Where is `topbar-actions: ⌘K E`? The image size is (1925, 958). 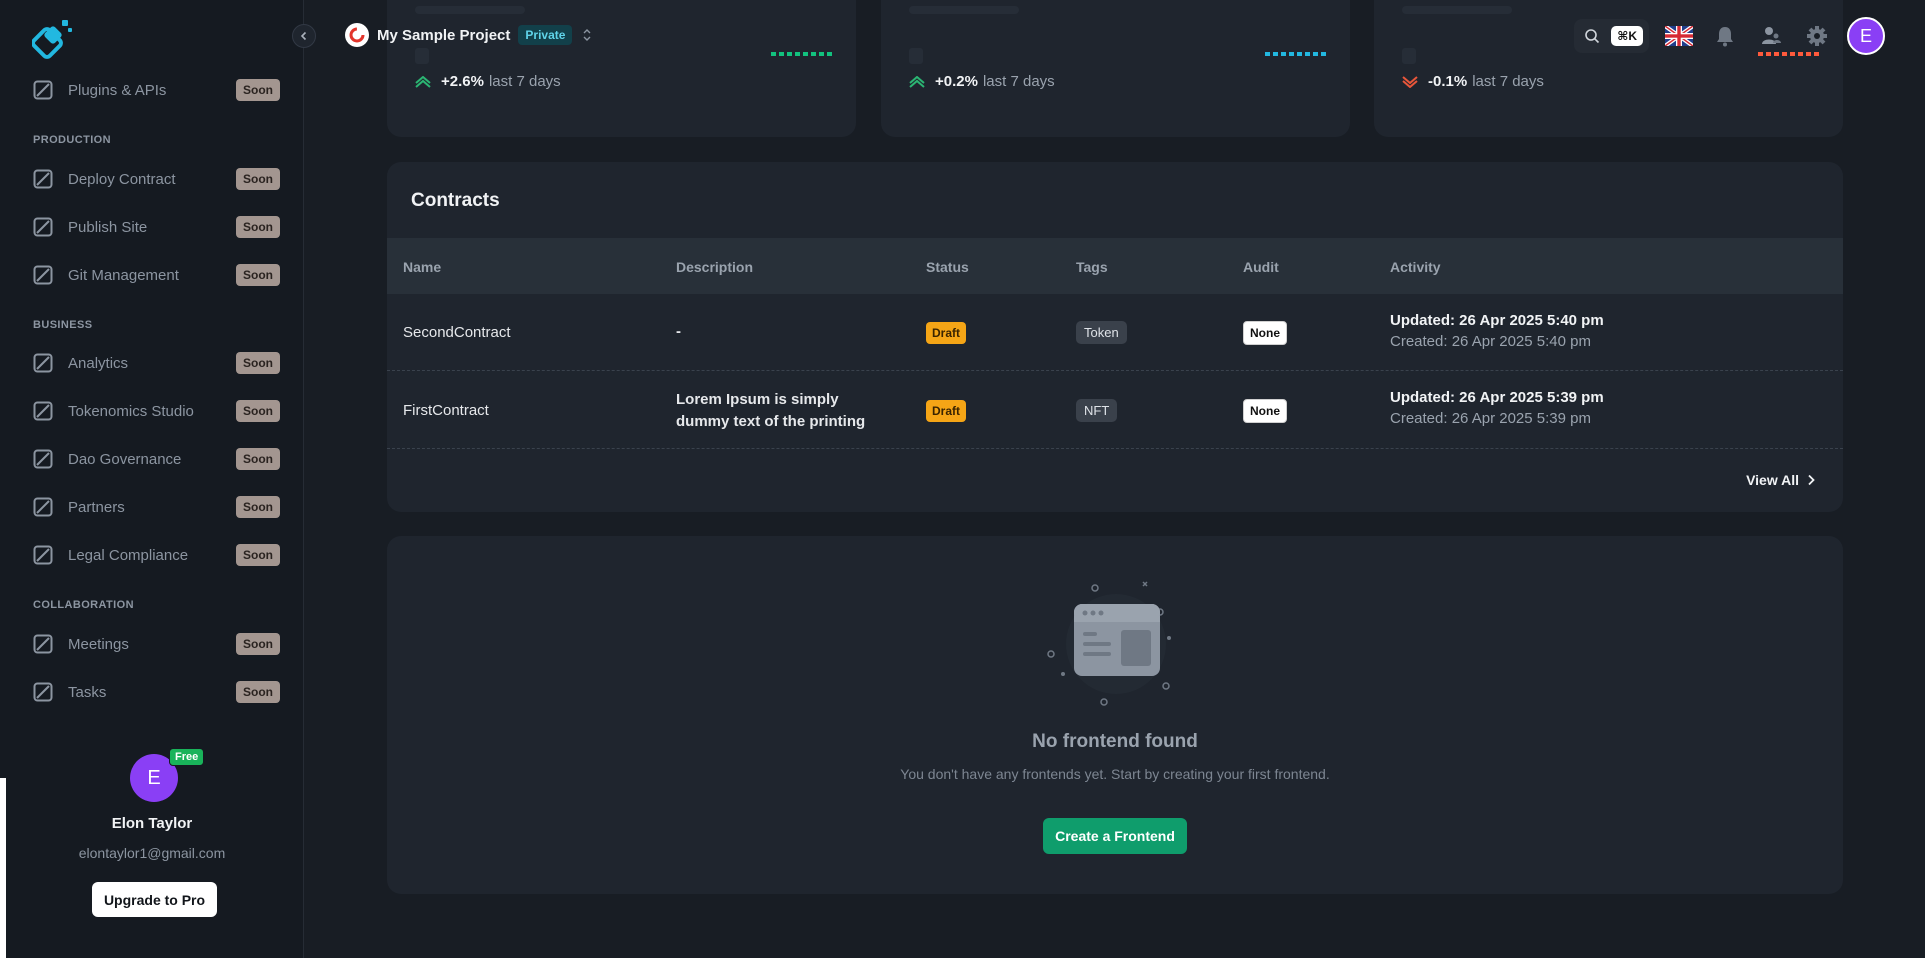 topbar-actions: ⌘K E is located at coordinates (1729, 36).